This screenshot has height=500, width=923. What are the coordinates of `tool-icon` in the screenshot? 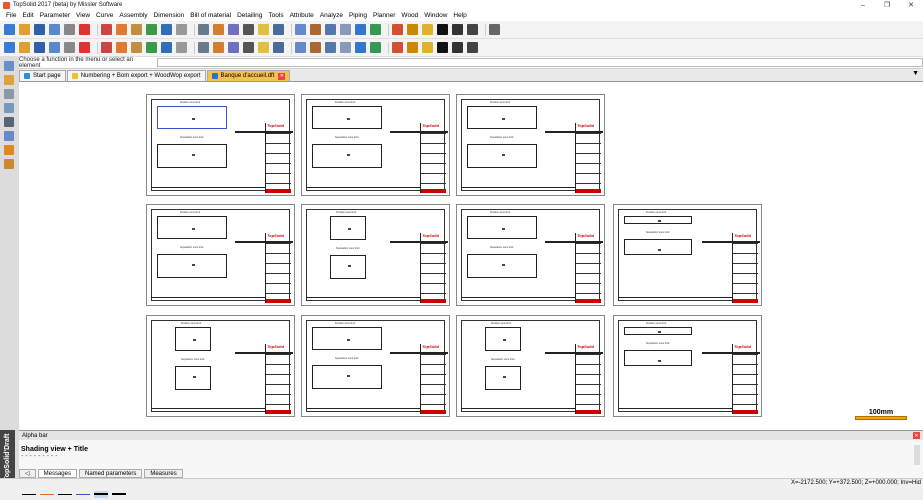 It's located at (218, 29).